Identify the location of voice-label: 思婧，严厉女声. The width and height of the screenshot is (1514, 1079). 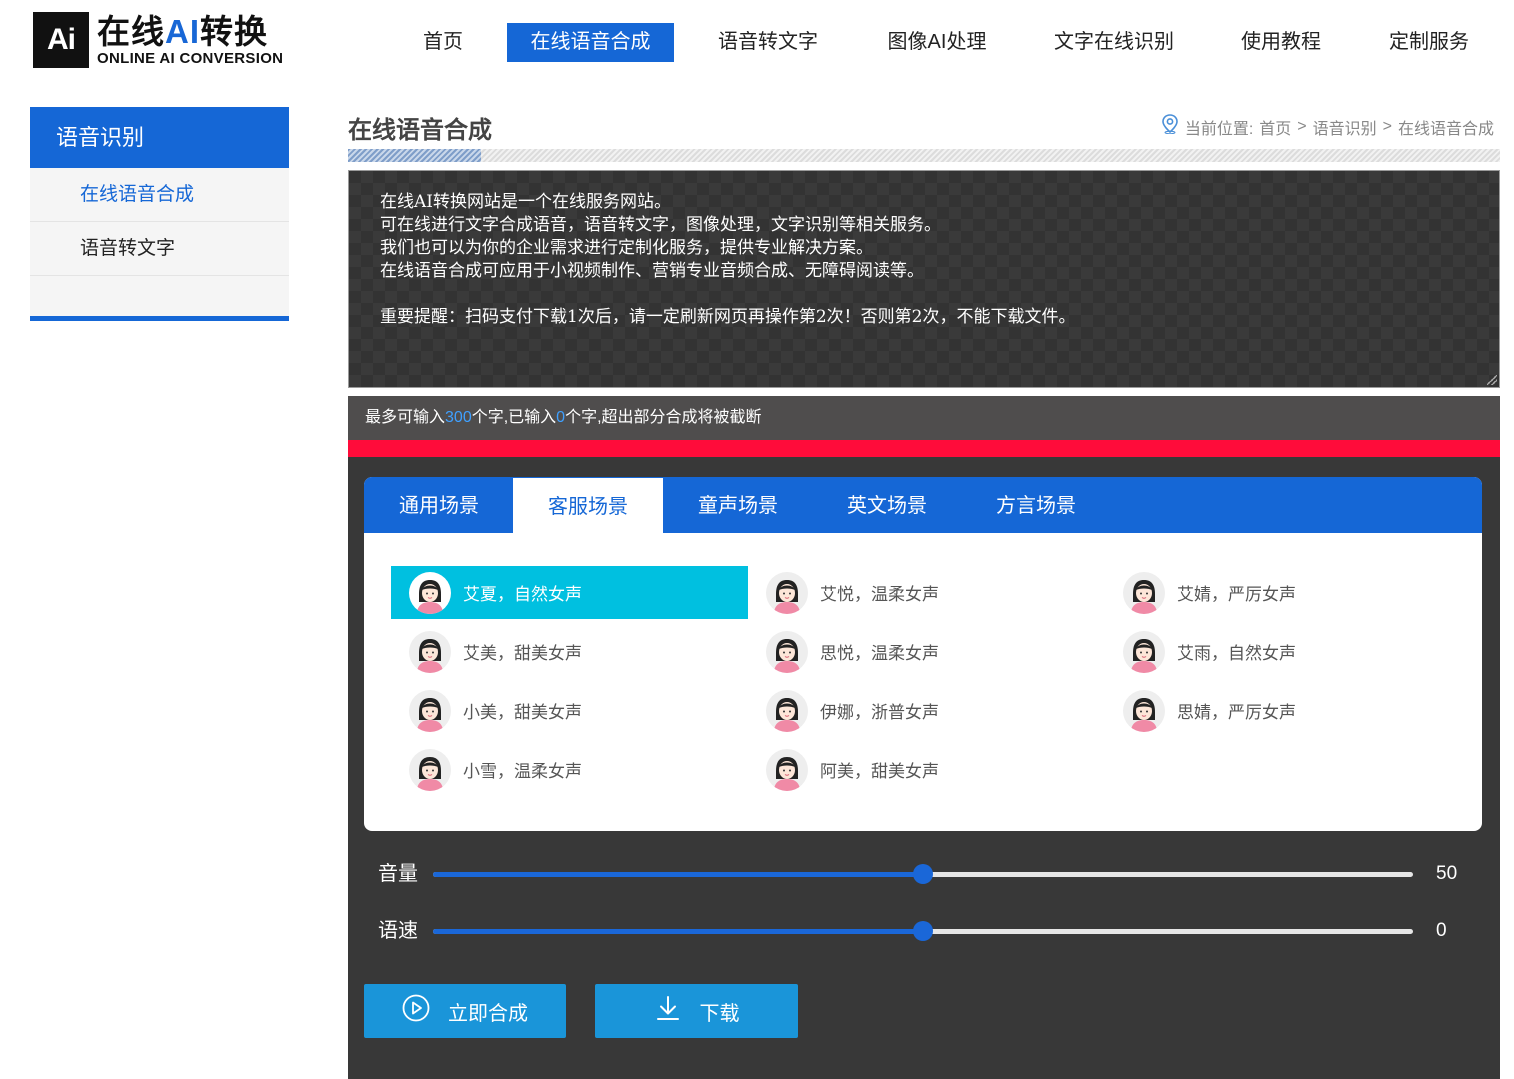
(1236, 712).